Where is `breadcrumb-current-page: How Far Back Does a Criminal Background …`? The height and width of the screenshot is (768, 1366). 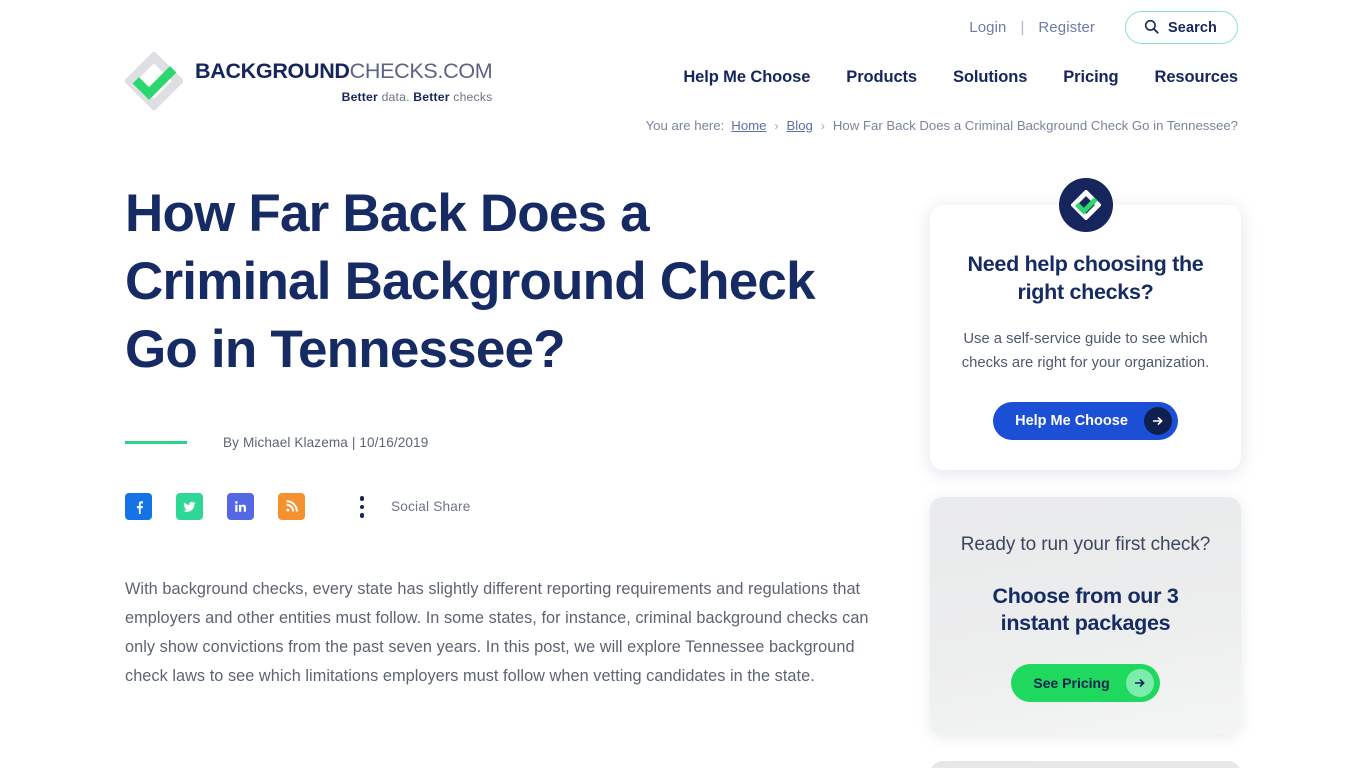
breadcrumb-current-page: How Far Back Does a Criminal Background … is located at coordinates (1035, 125).